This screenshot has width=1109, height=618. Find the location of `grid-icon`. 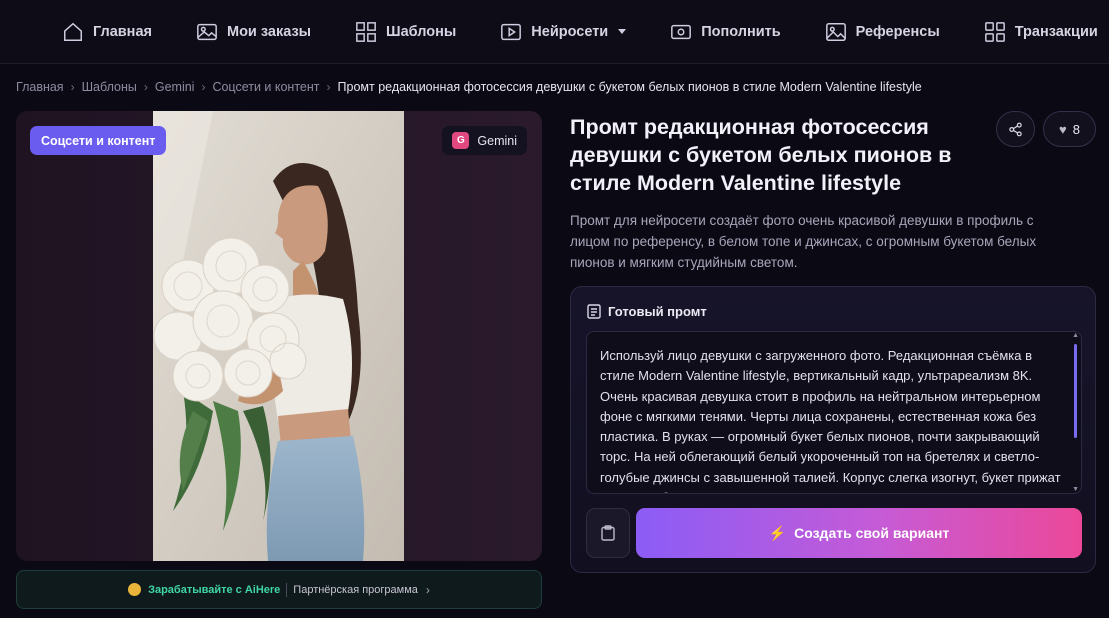

grid-icon is located at coordinates (366, 31).